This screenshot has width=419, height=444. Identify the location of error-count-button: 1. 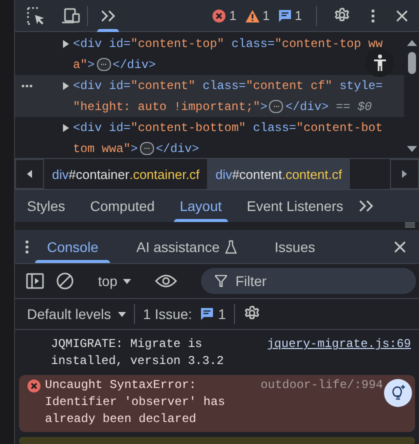
(224, 15).